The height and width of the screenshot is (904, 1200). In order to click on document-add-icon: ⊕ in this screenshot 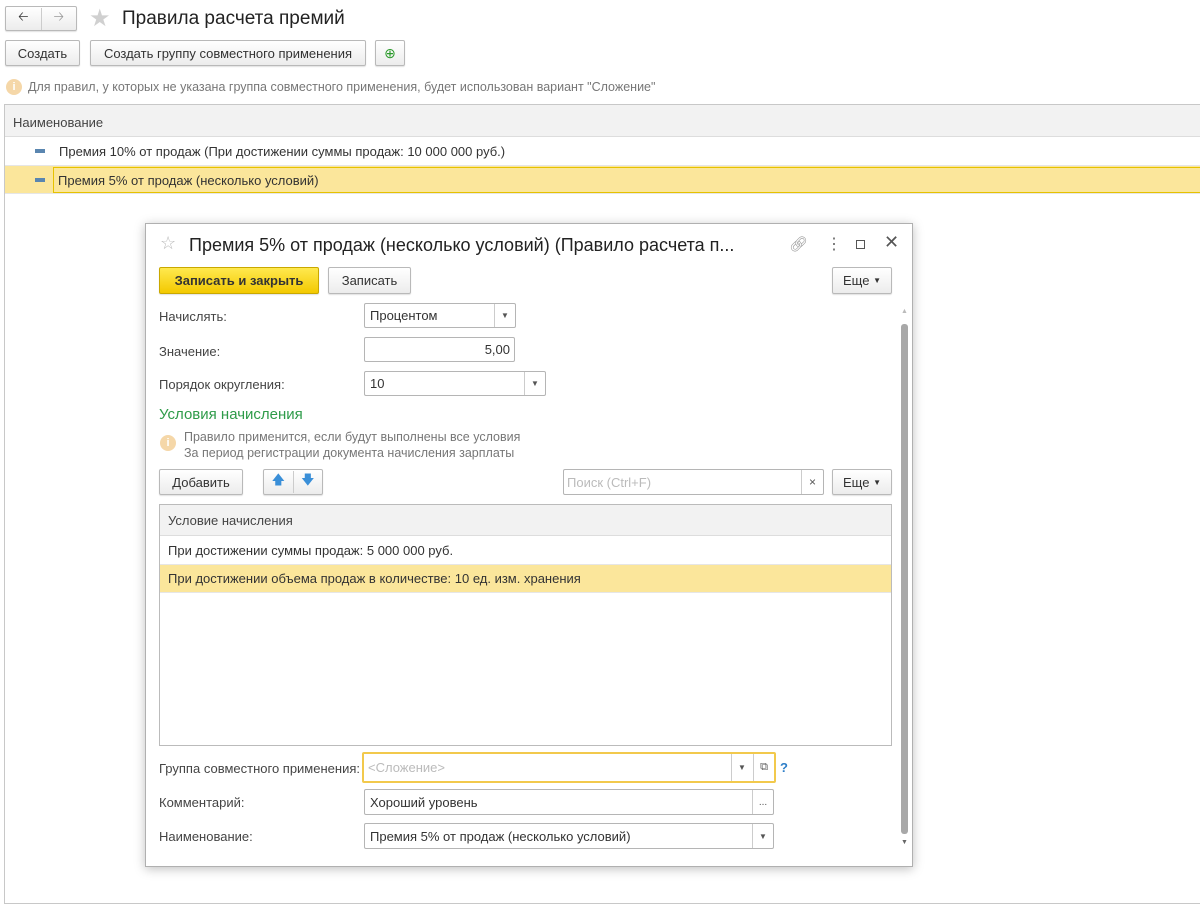, I will do `click(390, 52)`.